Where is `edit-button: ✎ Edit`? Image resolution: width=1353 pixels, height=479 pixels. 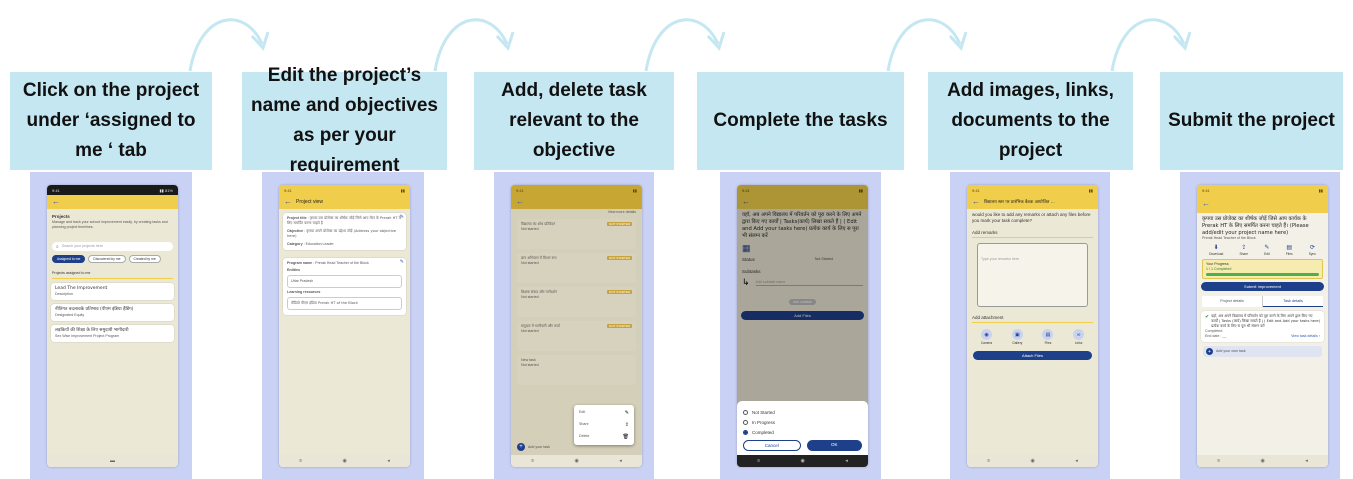
edit-button: ✎ Edit is located at coordinates (1267, 250).